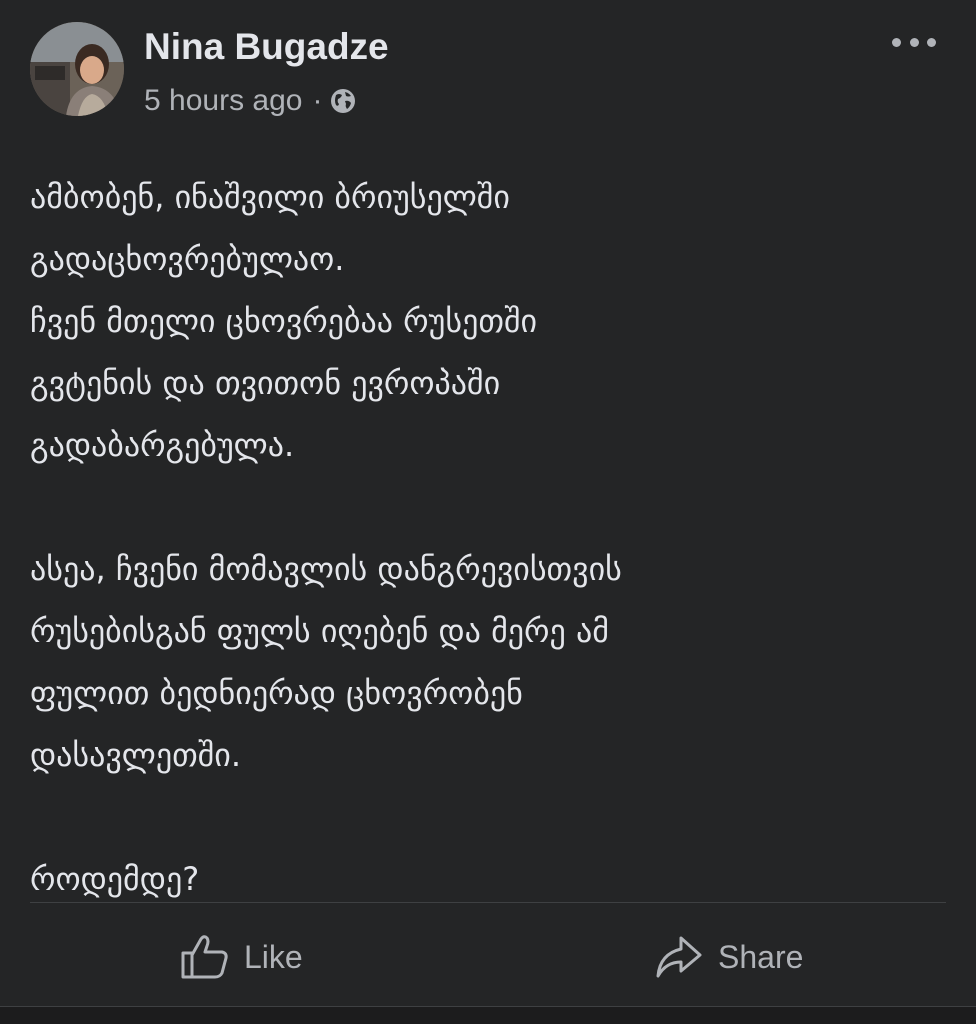 The image size is (976, 1024). What do you see at coordinates (343, 101) in the screenshot?
I see `globe-icon` at bounding box center [343, 101].